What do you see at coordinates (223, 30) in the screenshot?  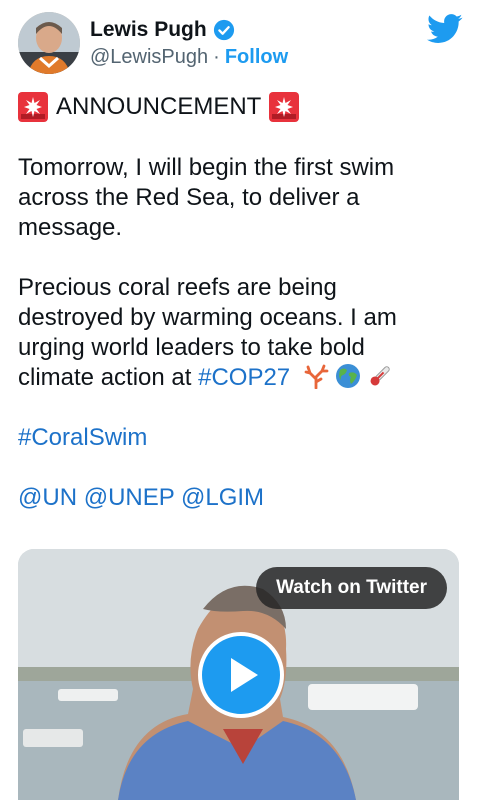 I see `verified-badge-icon` at bounding box center [223, 30].